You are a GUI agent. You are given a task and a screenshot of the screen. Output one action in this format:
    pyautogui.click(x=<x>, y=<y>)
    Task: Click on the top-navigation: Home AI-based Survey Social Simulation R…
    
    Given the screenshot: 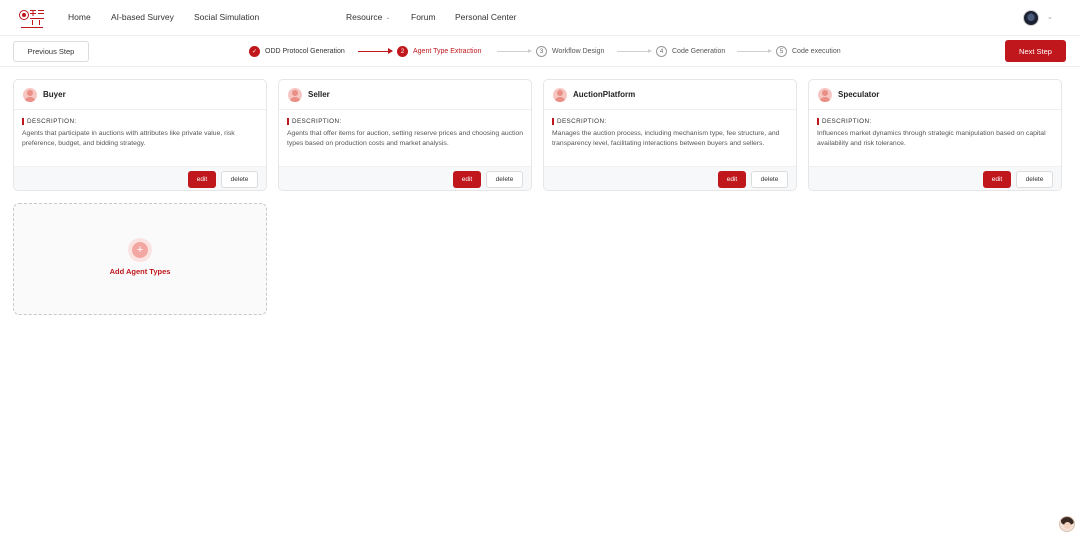 What is the action you would take?
    pyautogui.click(x=540, y=18)
    